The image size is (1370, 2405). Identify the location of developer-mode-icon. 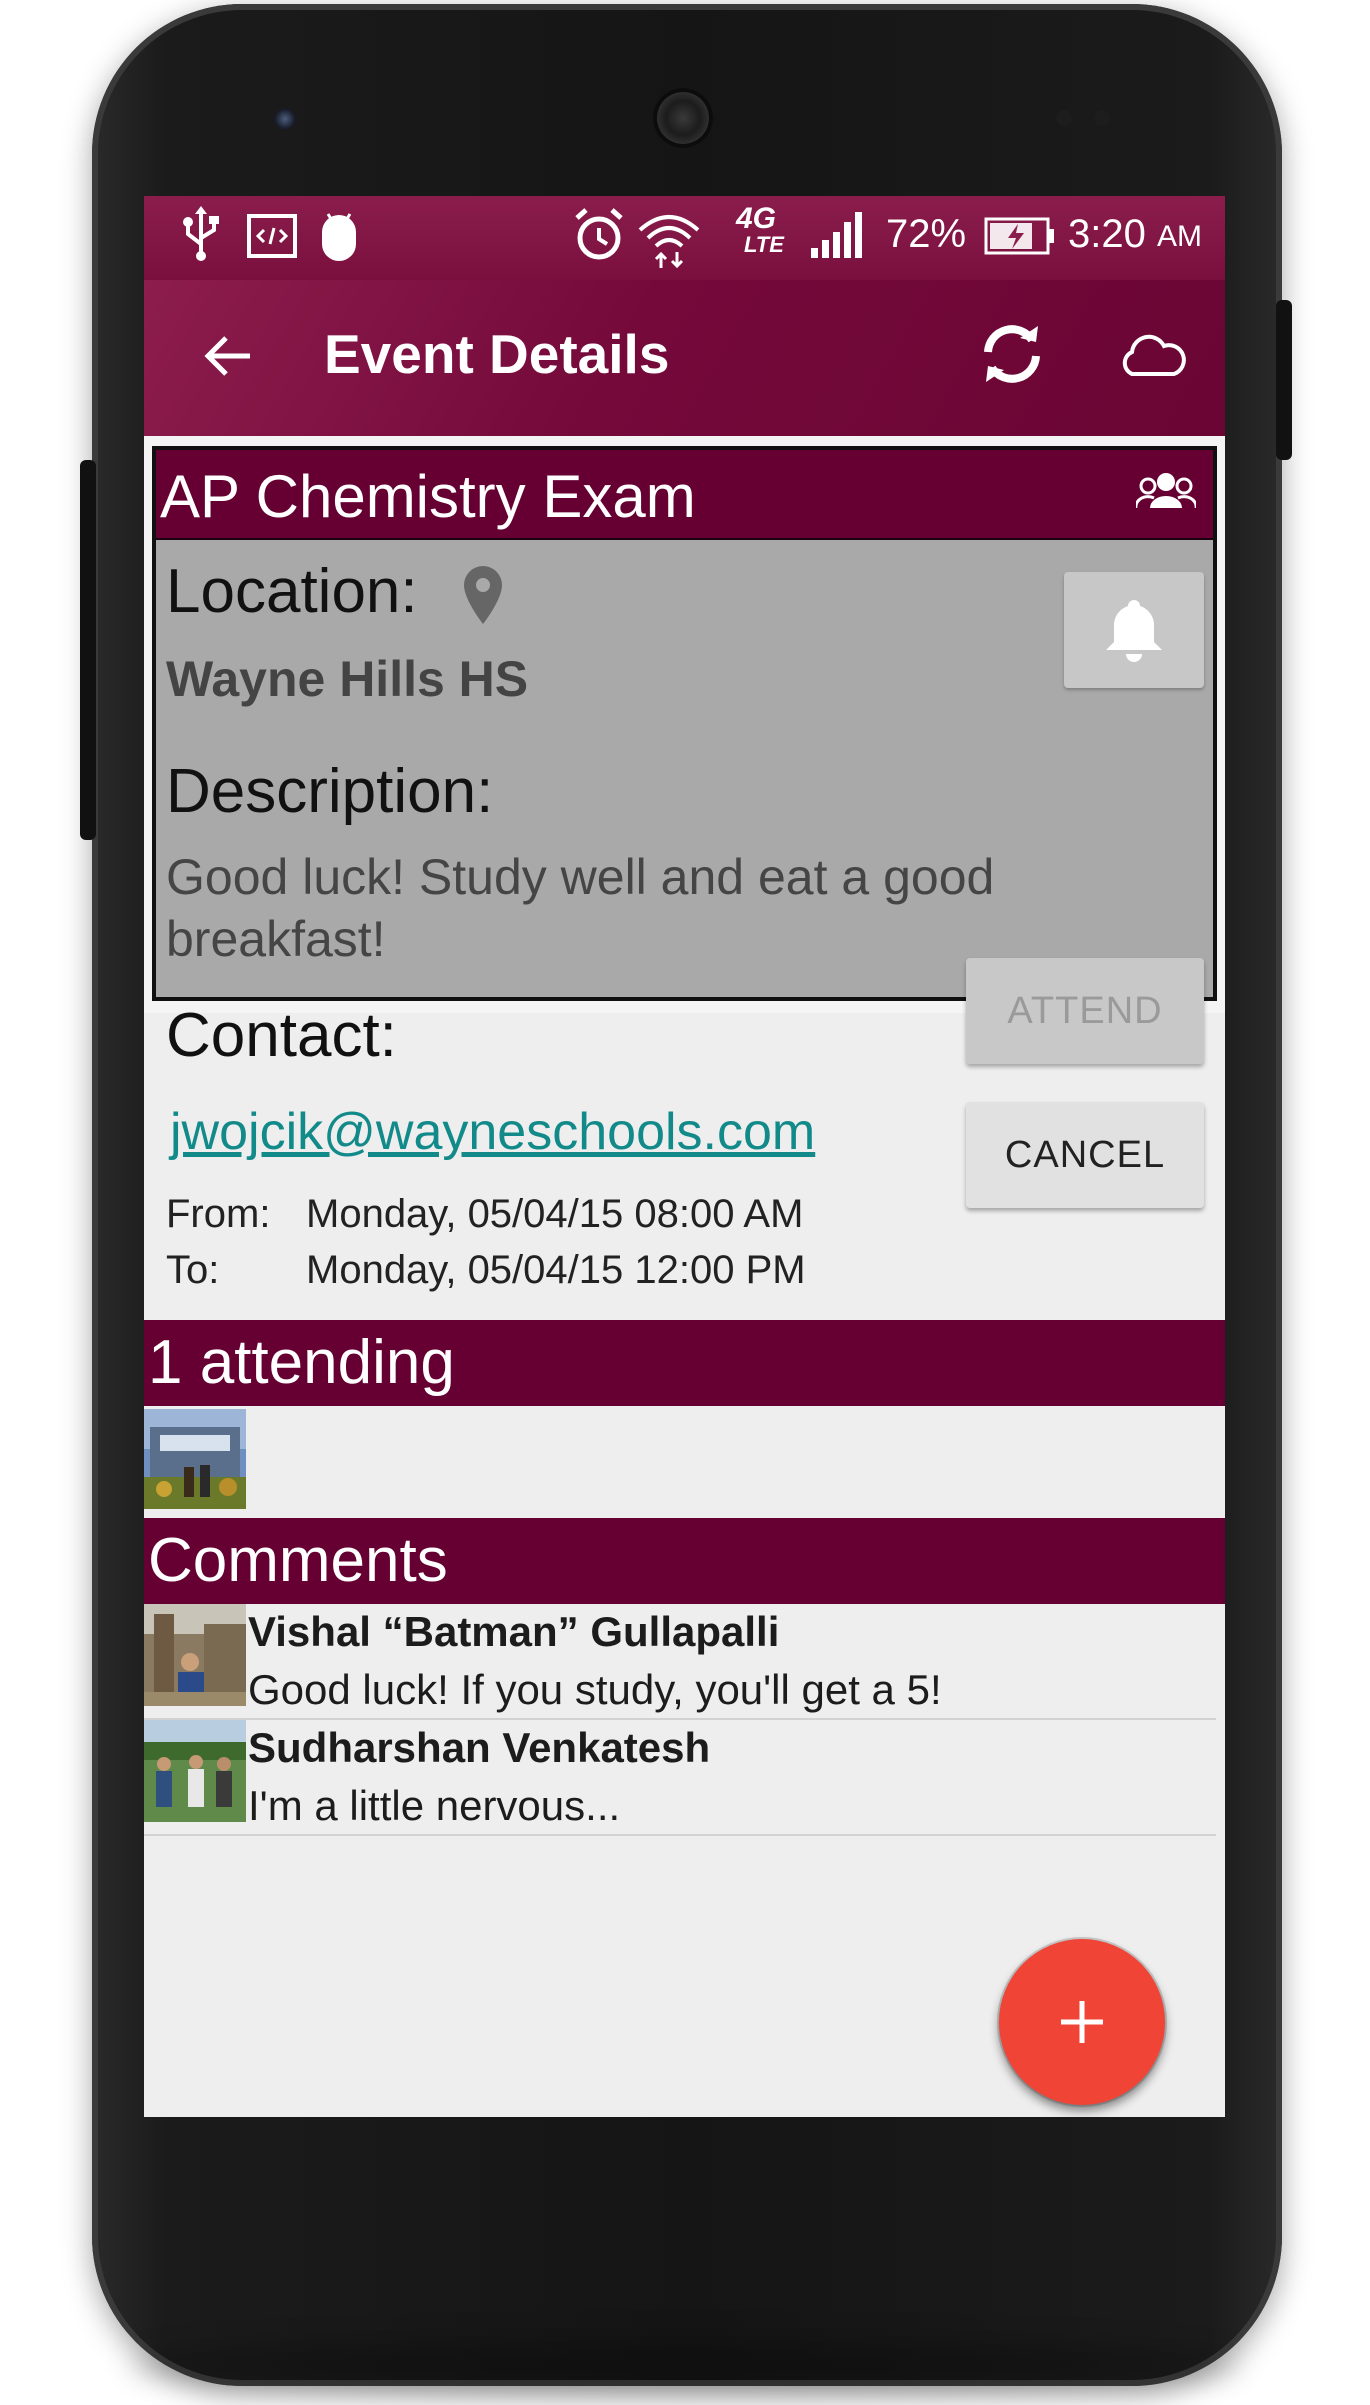
(272, 236).